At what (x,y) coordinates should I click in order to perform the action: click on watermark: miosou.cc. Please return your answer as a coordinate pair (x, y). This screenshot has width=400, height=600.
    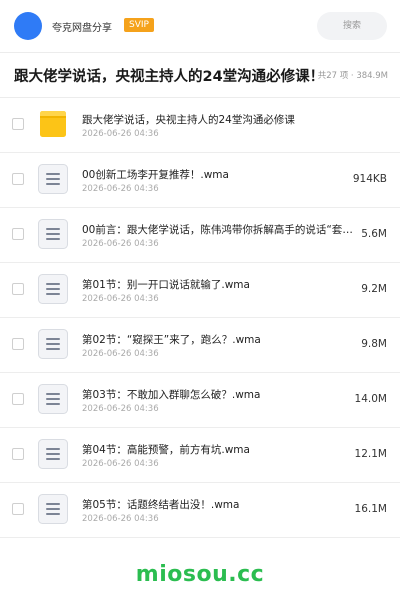
    Looking at the image, I should click on (200, 574).